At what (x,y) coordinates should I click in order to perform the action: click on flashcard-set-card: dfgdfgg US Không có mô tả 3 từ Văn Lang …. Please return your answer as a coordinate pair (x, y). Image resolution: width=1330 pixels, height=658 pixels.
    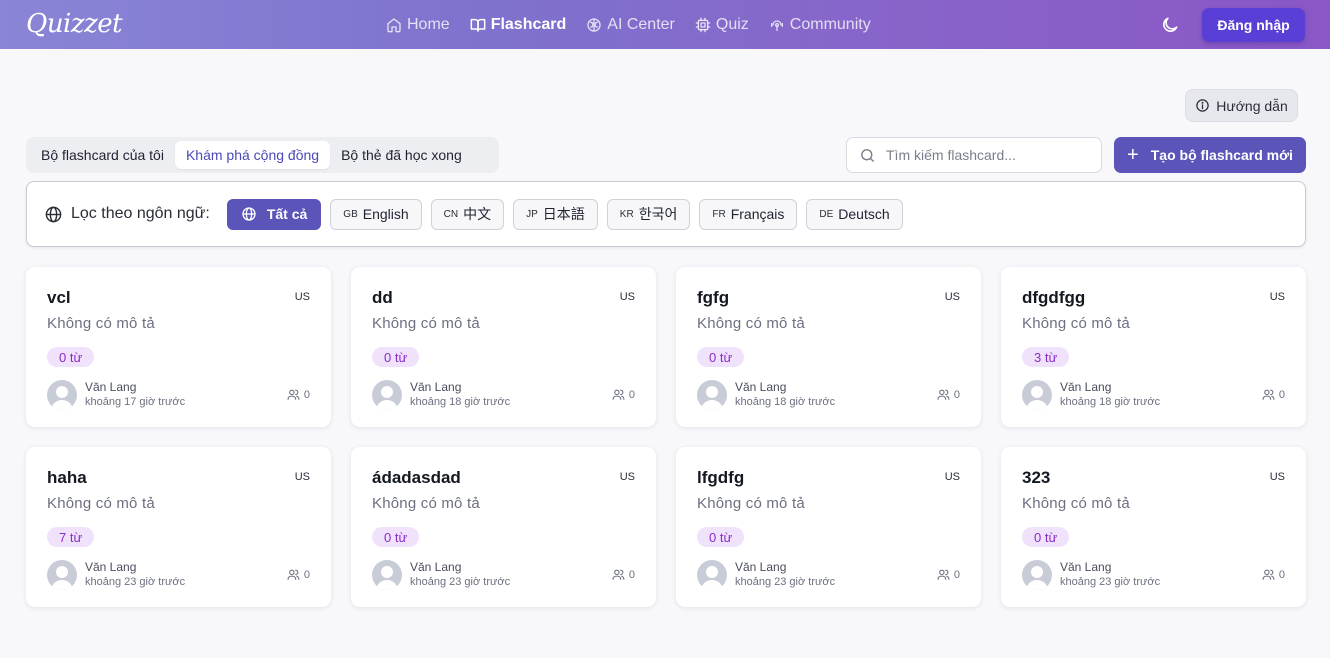
    Looking at the image, I should click on (1153, 347).